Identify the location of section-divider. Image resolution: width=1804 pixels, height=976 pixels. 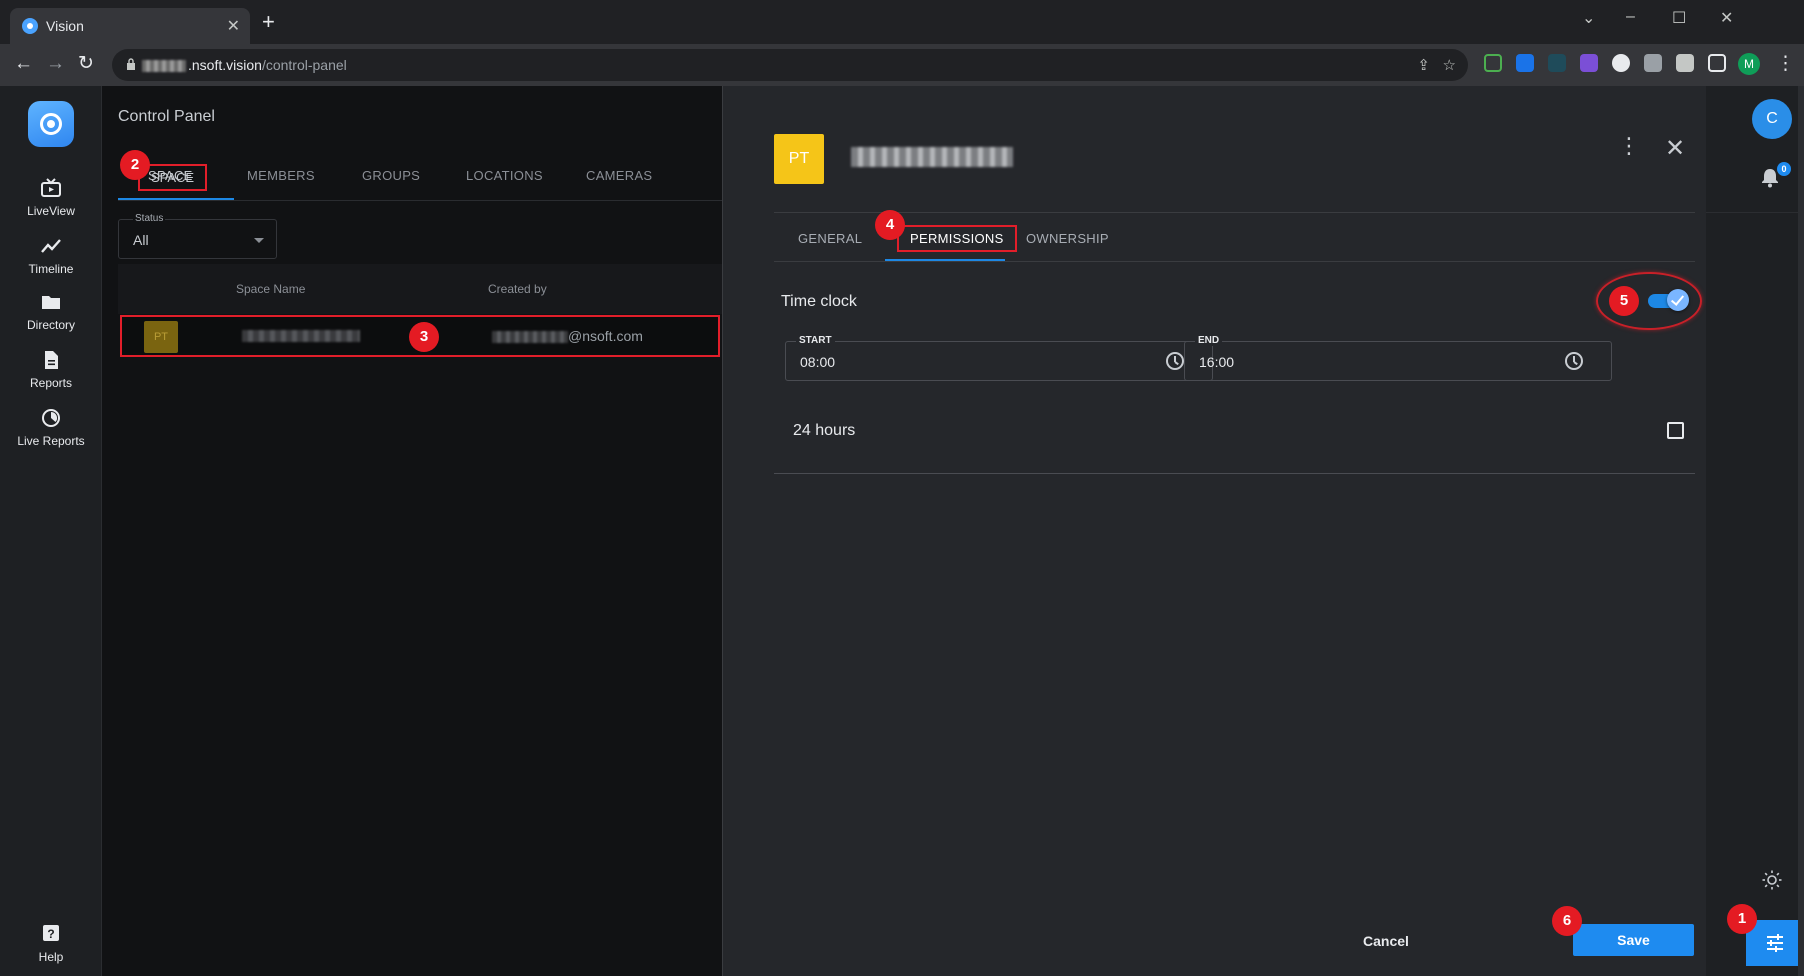
(1234, 473).